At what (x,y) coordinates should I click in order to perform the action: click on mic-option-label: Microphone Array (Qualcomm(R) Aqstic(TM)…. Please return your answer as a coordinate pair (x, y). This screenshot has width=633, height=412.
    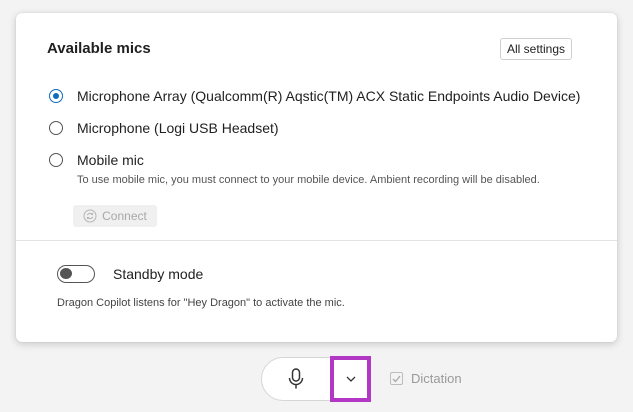
    Looking at the image, I should click on (329, 96).